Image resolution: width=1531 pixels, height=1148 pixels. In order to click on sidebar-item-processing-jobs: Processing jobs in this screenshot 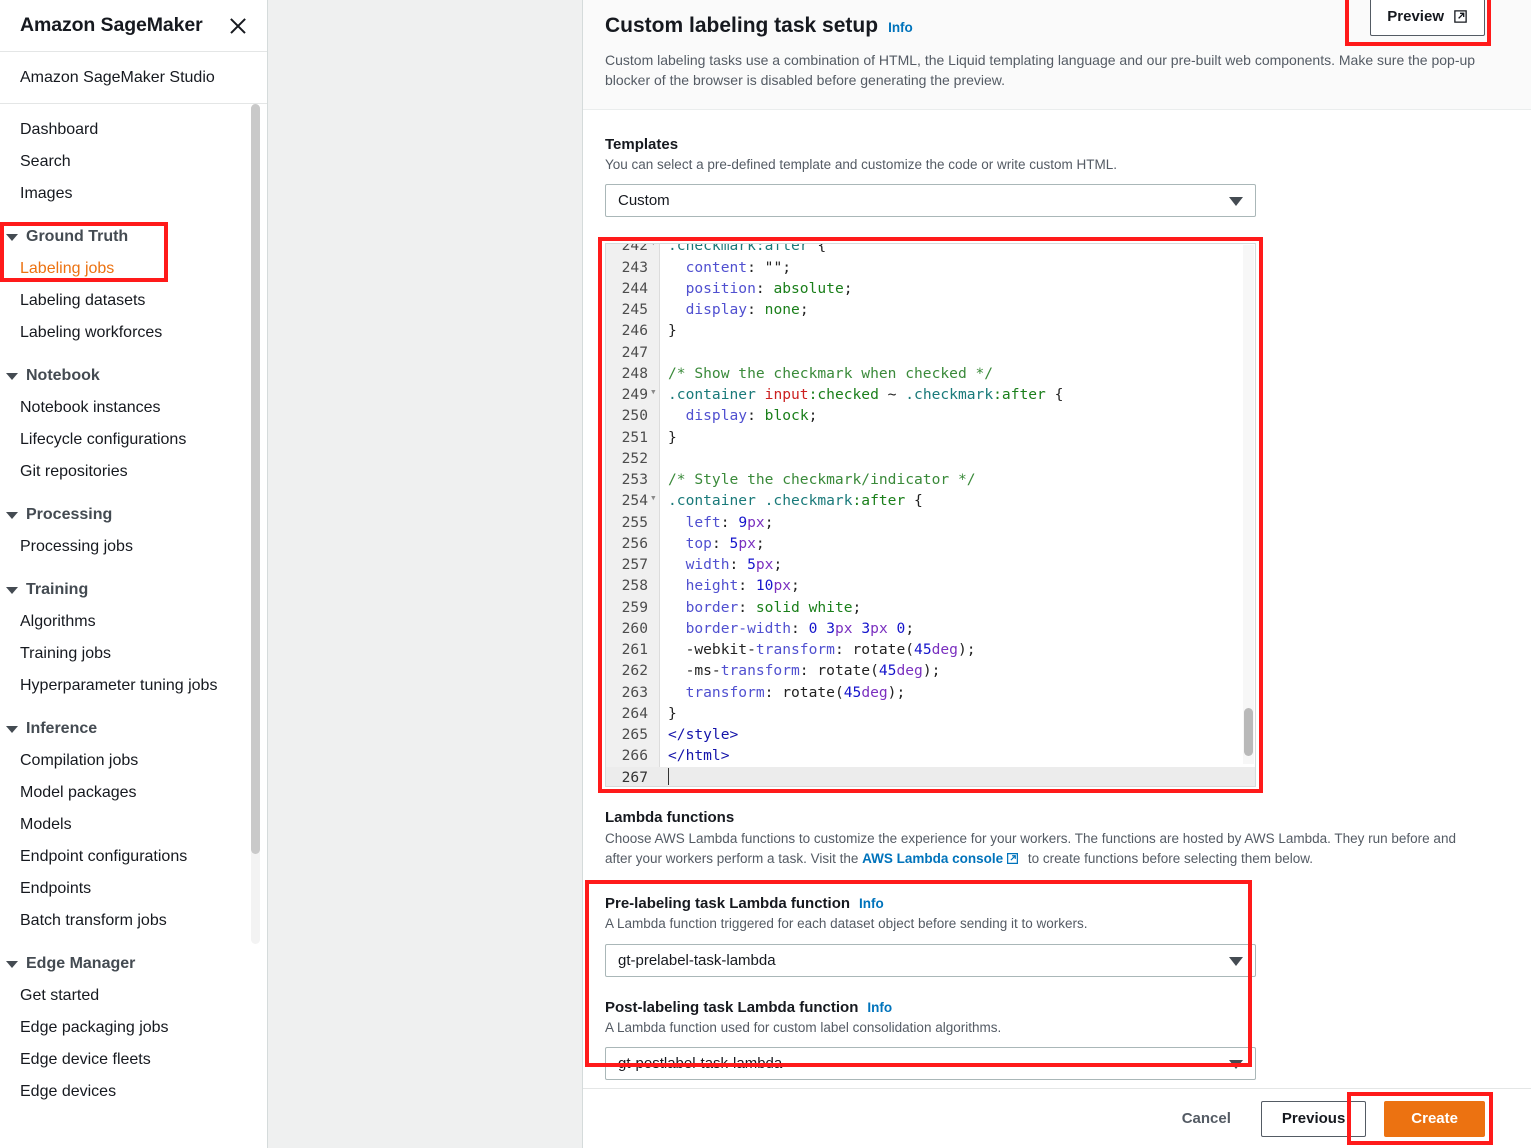, I will do `click(133, 547)`.